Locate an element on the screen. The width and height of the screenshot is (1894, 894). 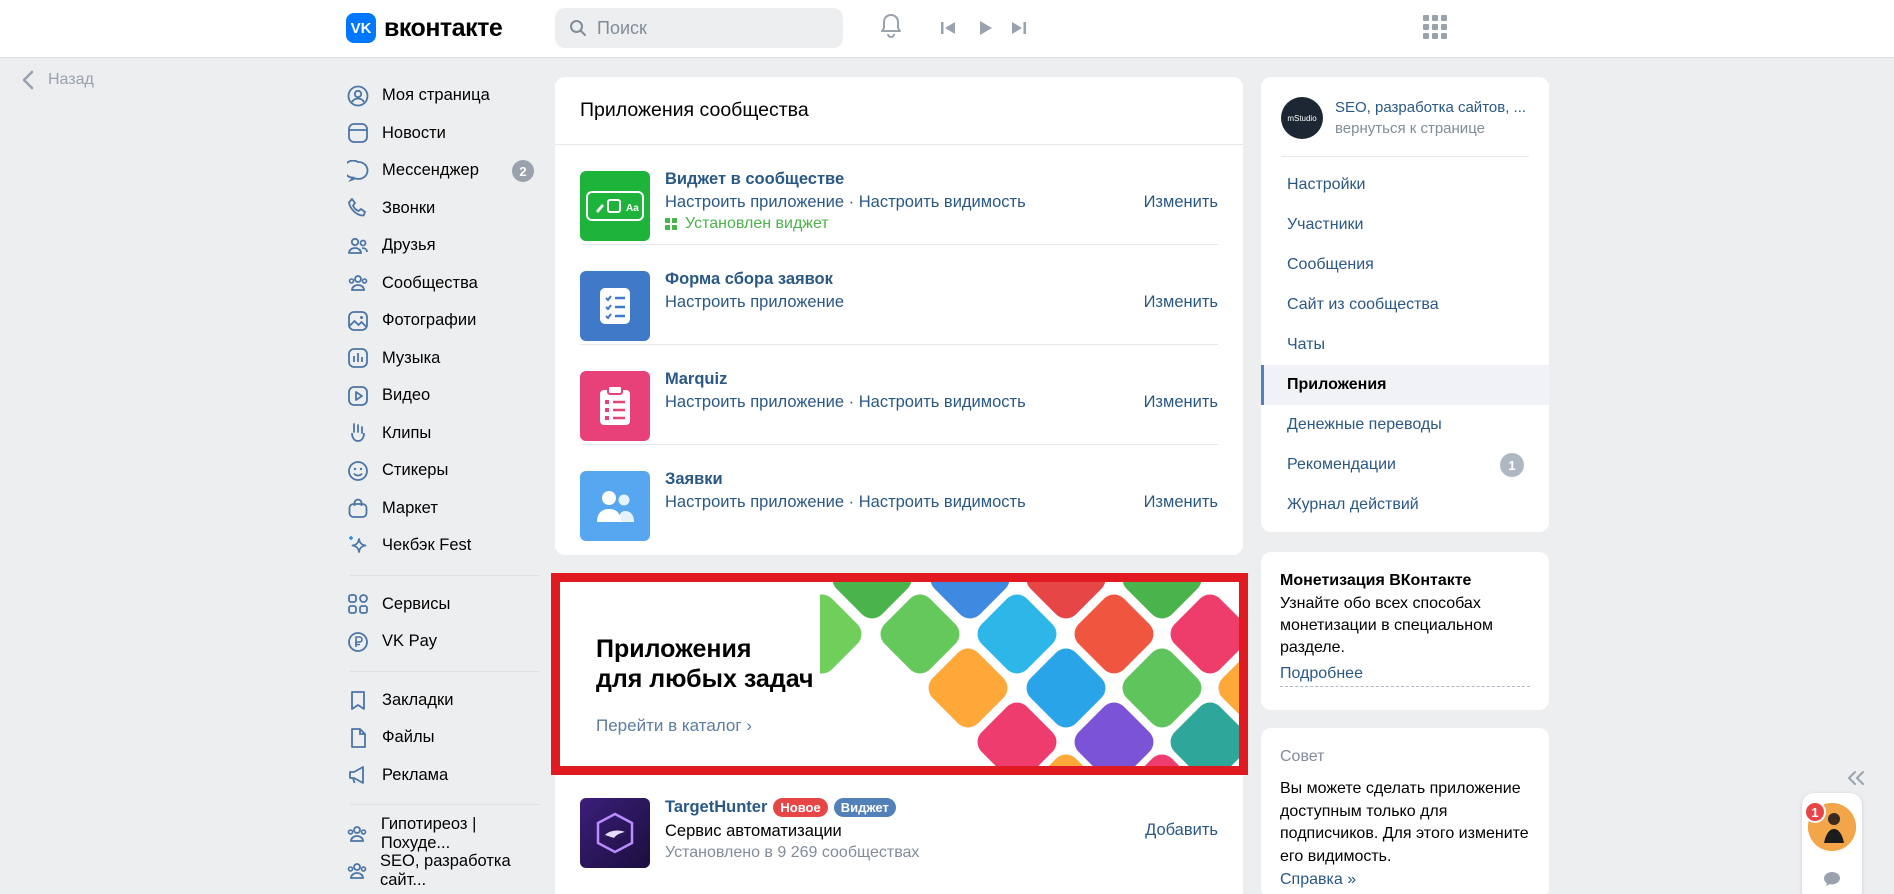
nav-services: Сервисы is located at coordinates (444, 605).